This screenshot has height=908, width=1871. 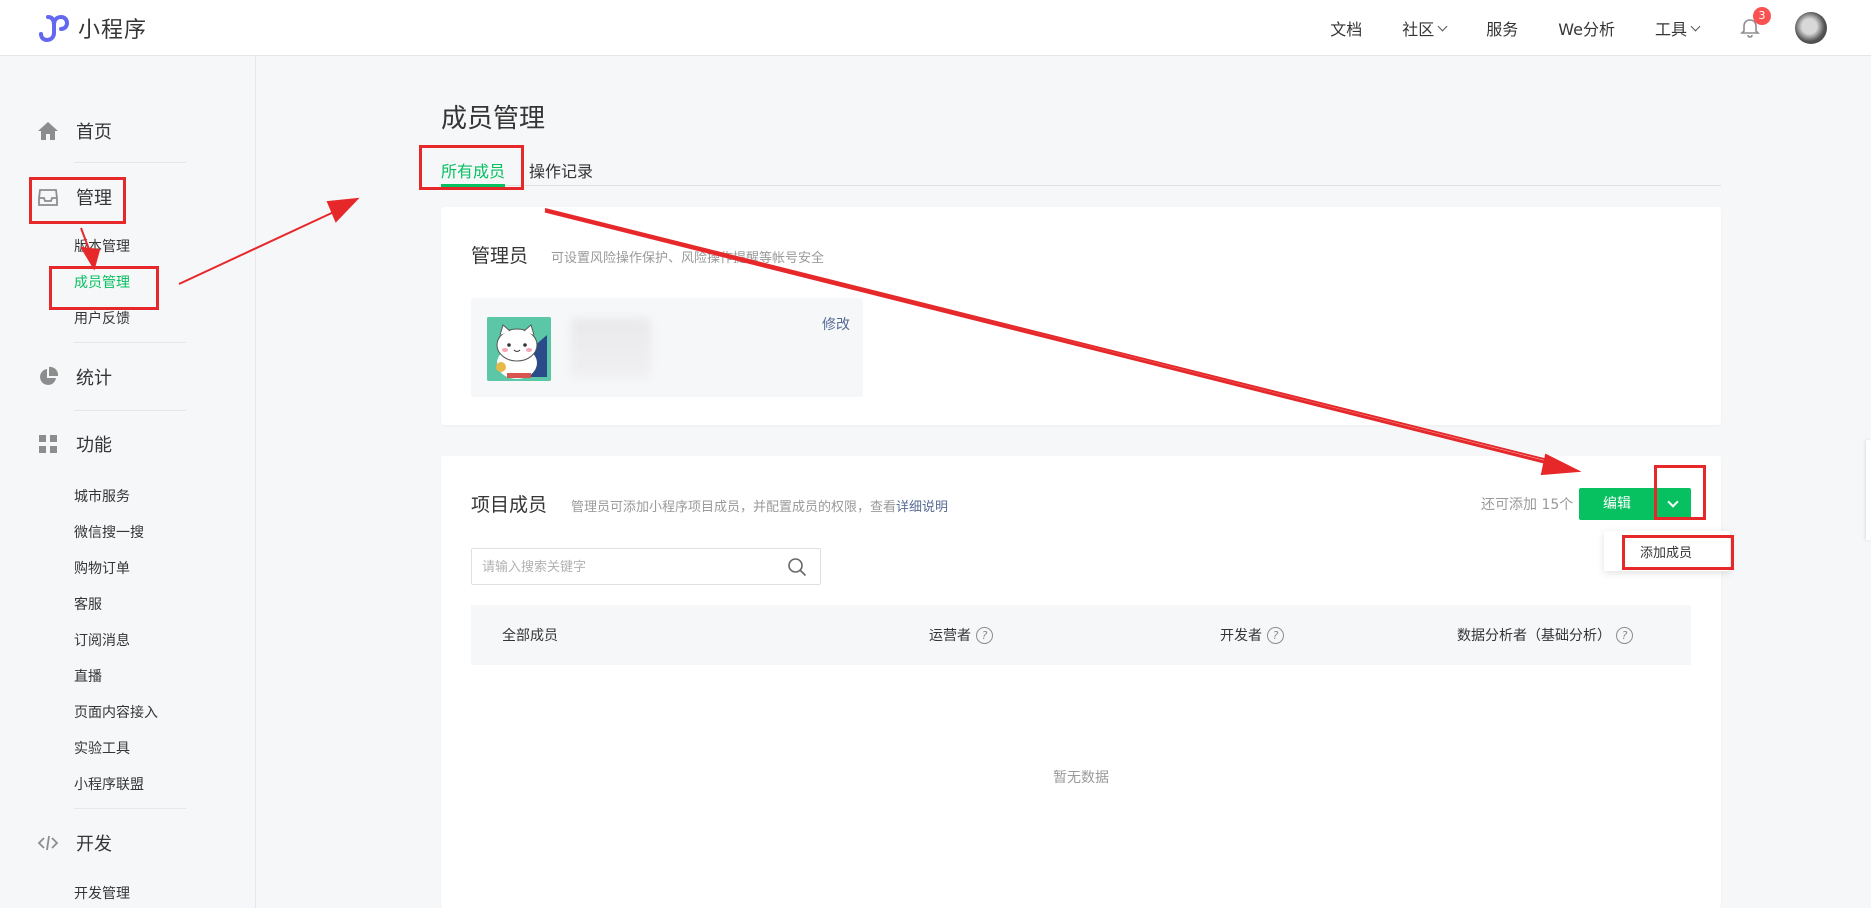 I want to click on annotation-box-add-member, so click(x=1678, y=552).